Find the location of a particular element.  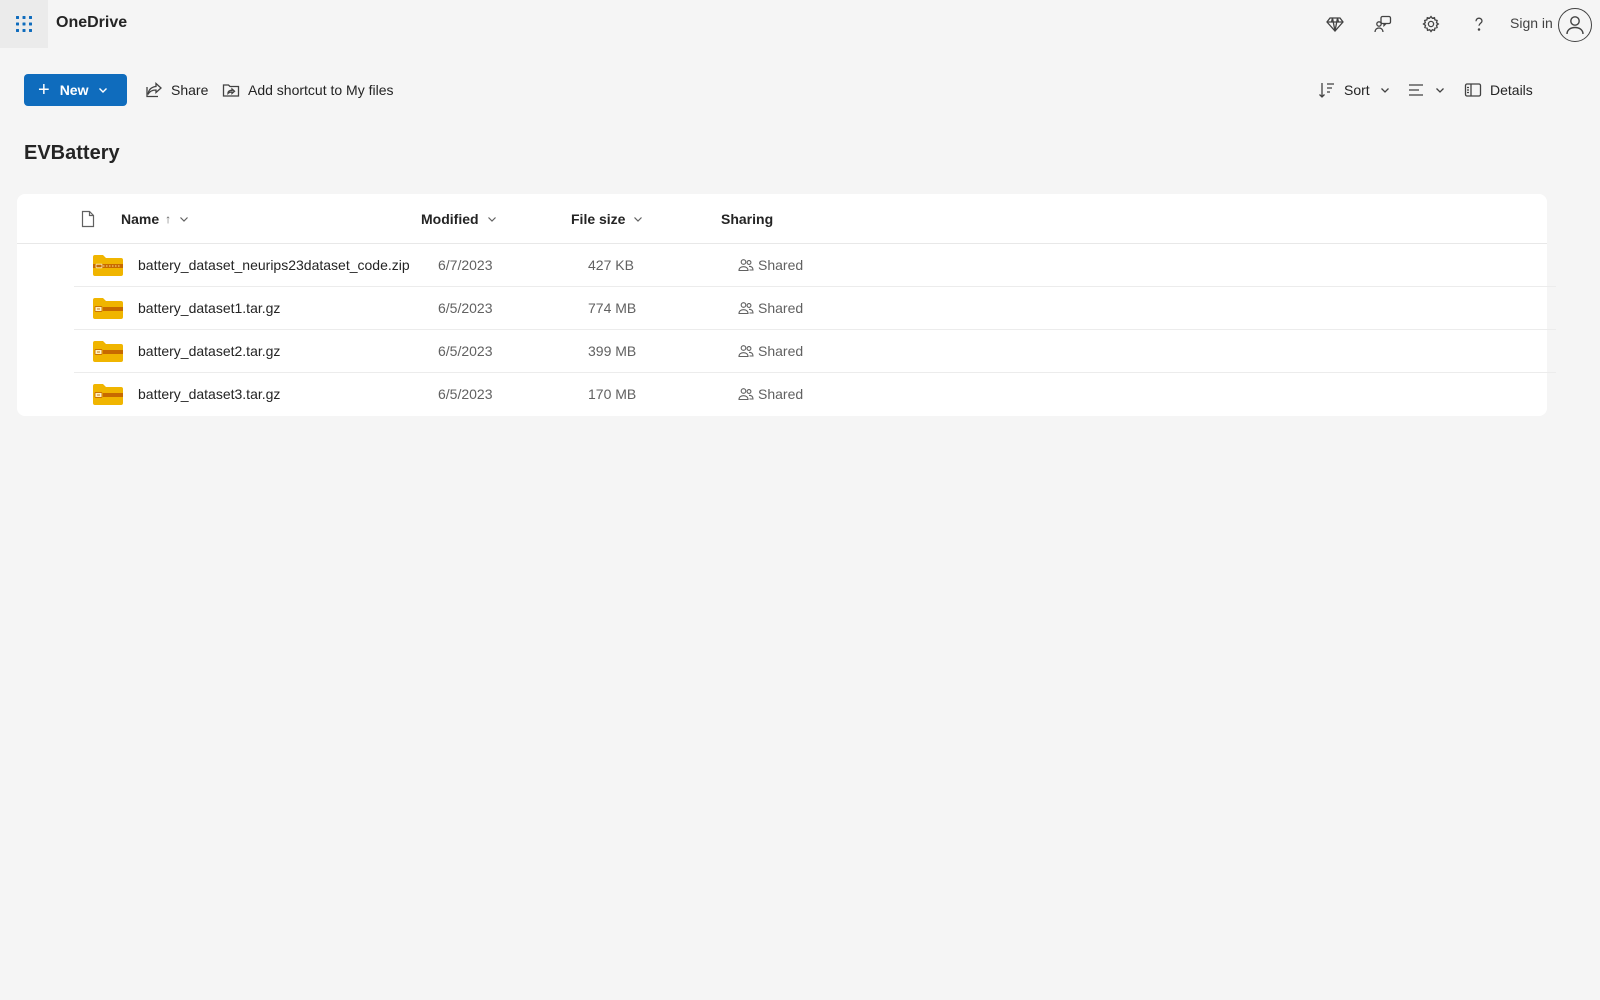

sort-button: Sort is located at coordinates (1354, 90).